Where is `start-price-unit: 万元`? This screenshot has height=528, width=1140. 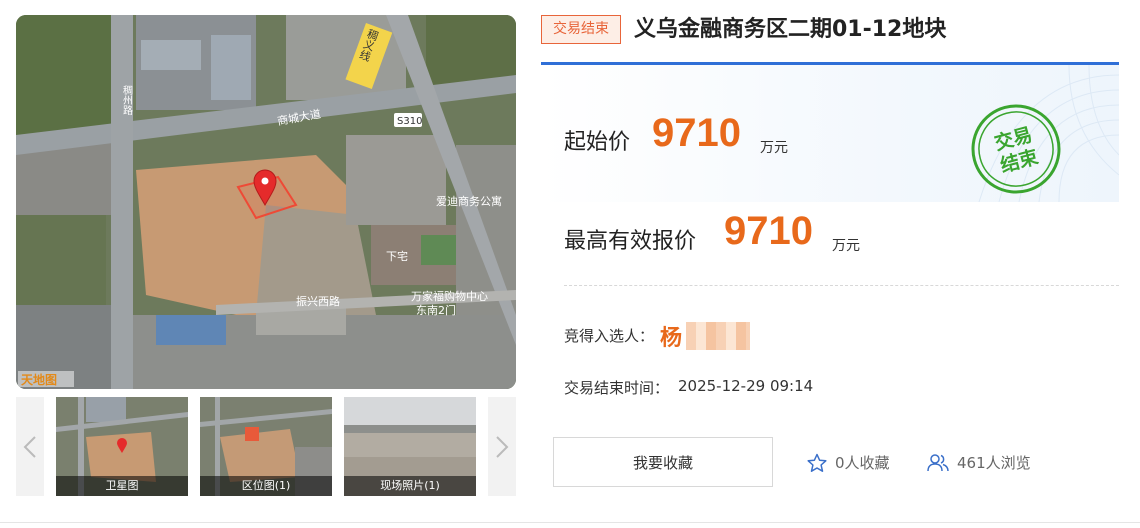
start-price-unit: 万元 is located at coordinates (774, 148).